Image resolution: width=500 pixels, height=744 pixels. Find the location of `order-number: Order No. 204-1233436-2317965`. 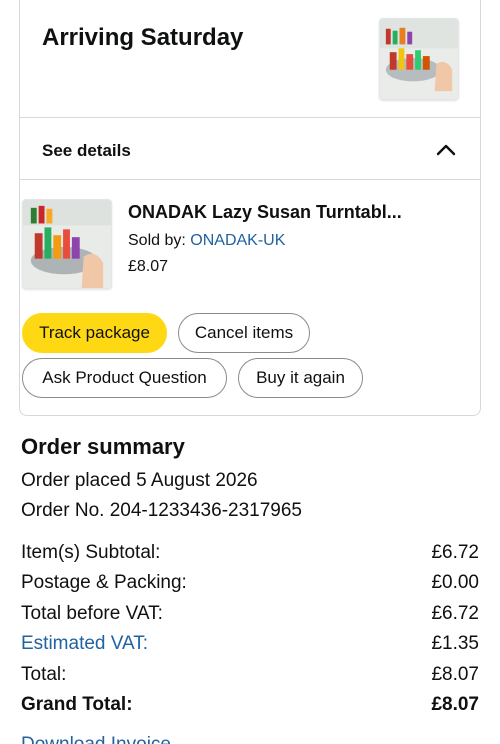

order-number: Order No. 204-1233436-2317965 is located at coordinates (161, 510).